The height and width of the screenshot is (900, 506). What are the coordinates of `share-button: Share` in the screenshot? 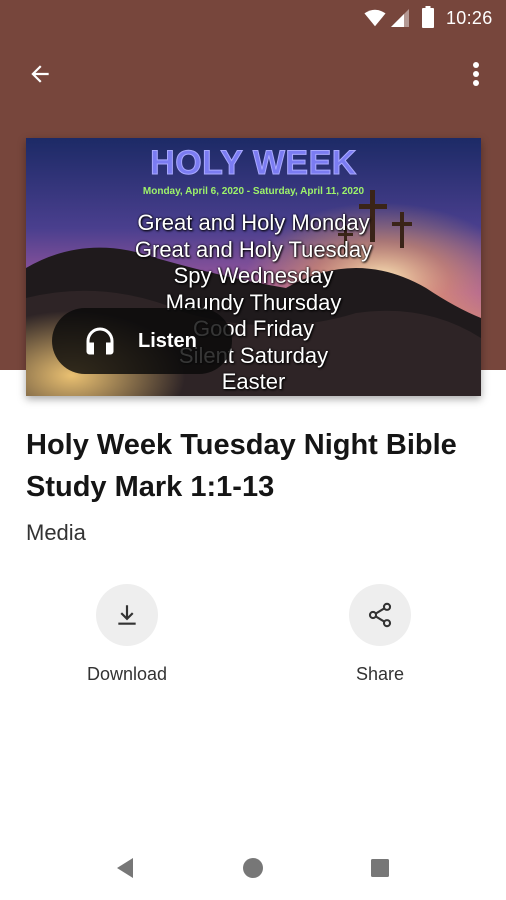 It's located at (380, 634).